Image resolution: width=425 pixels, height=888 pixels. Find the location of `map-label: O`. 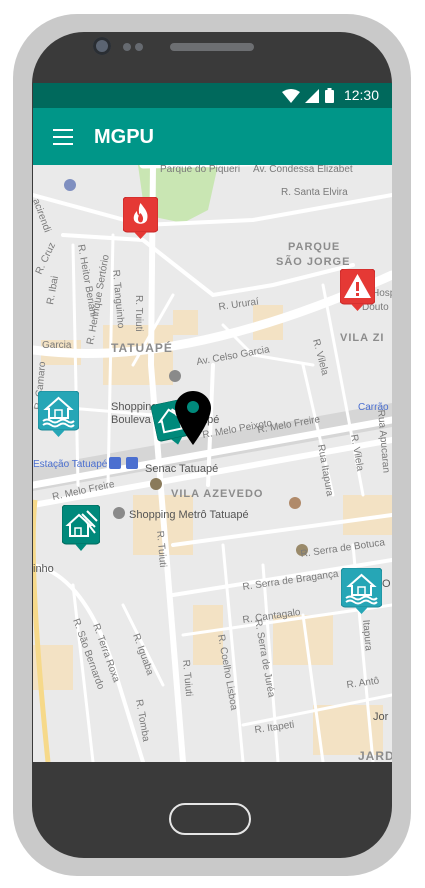

map-label: O is located at coordinates (386, 584).